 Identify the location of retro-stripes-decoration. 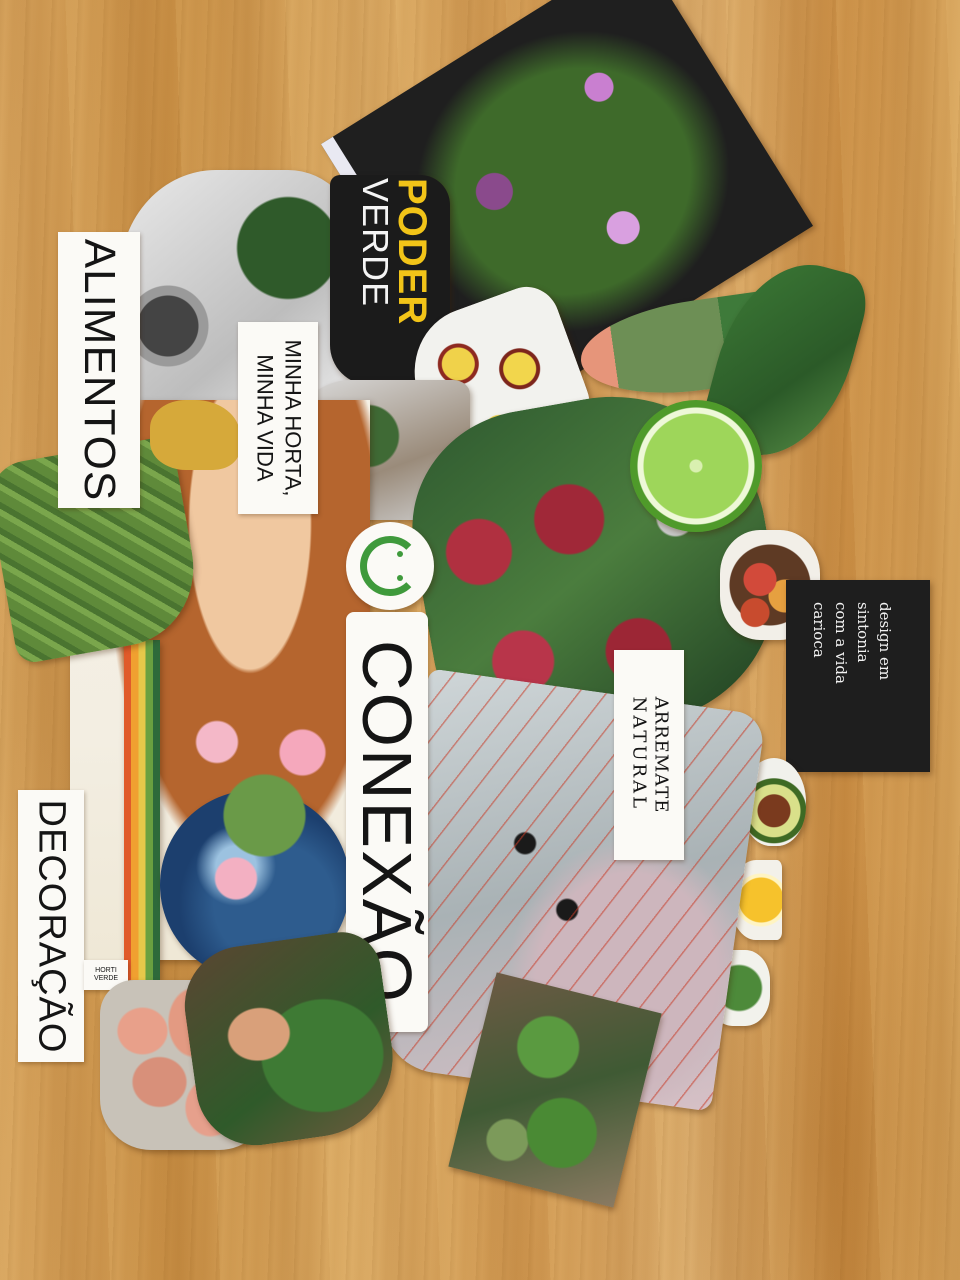
(142, 810).